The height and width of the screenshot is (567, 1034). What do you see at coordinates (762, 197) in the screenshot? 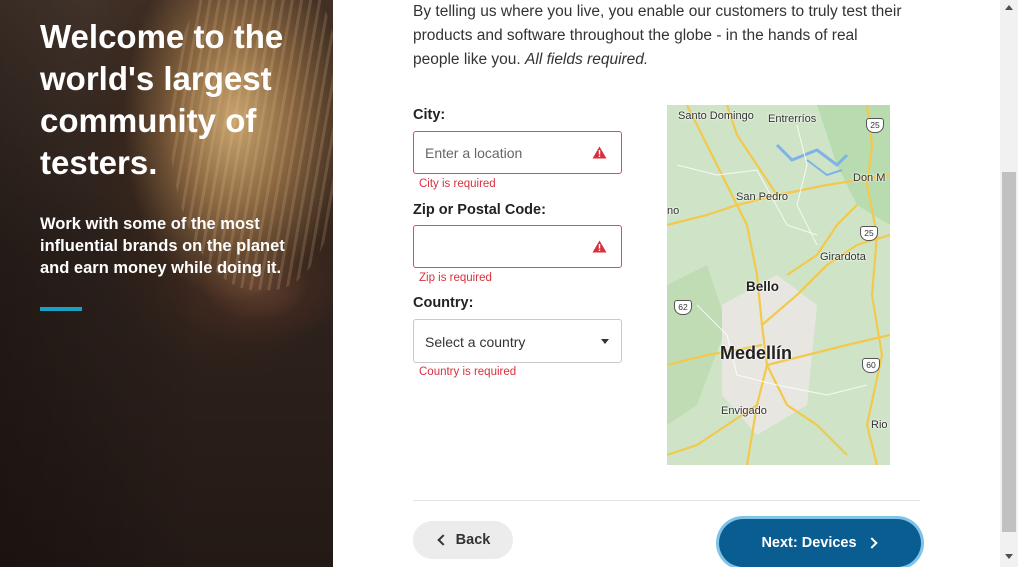
I see `map-label-san-pedro: San Pedro` at bounding box center [762, 197].